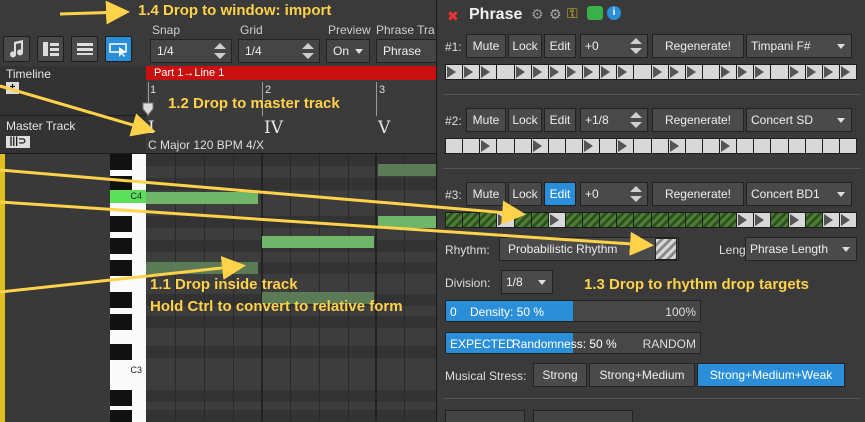  Describe the element at coordinates (799, 46) in the screenshot. I see `instrument-select: Timpani F#` at that location.